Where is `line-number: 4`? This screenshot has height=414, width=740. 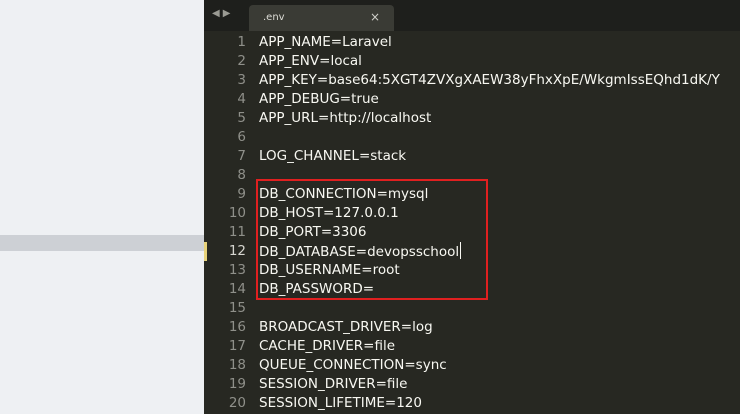 line-number: 4 is located at coordinates (241, 99).